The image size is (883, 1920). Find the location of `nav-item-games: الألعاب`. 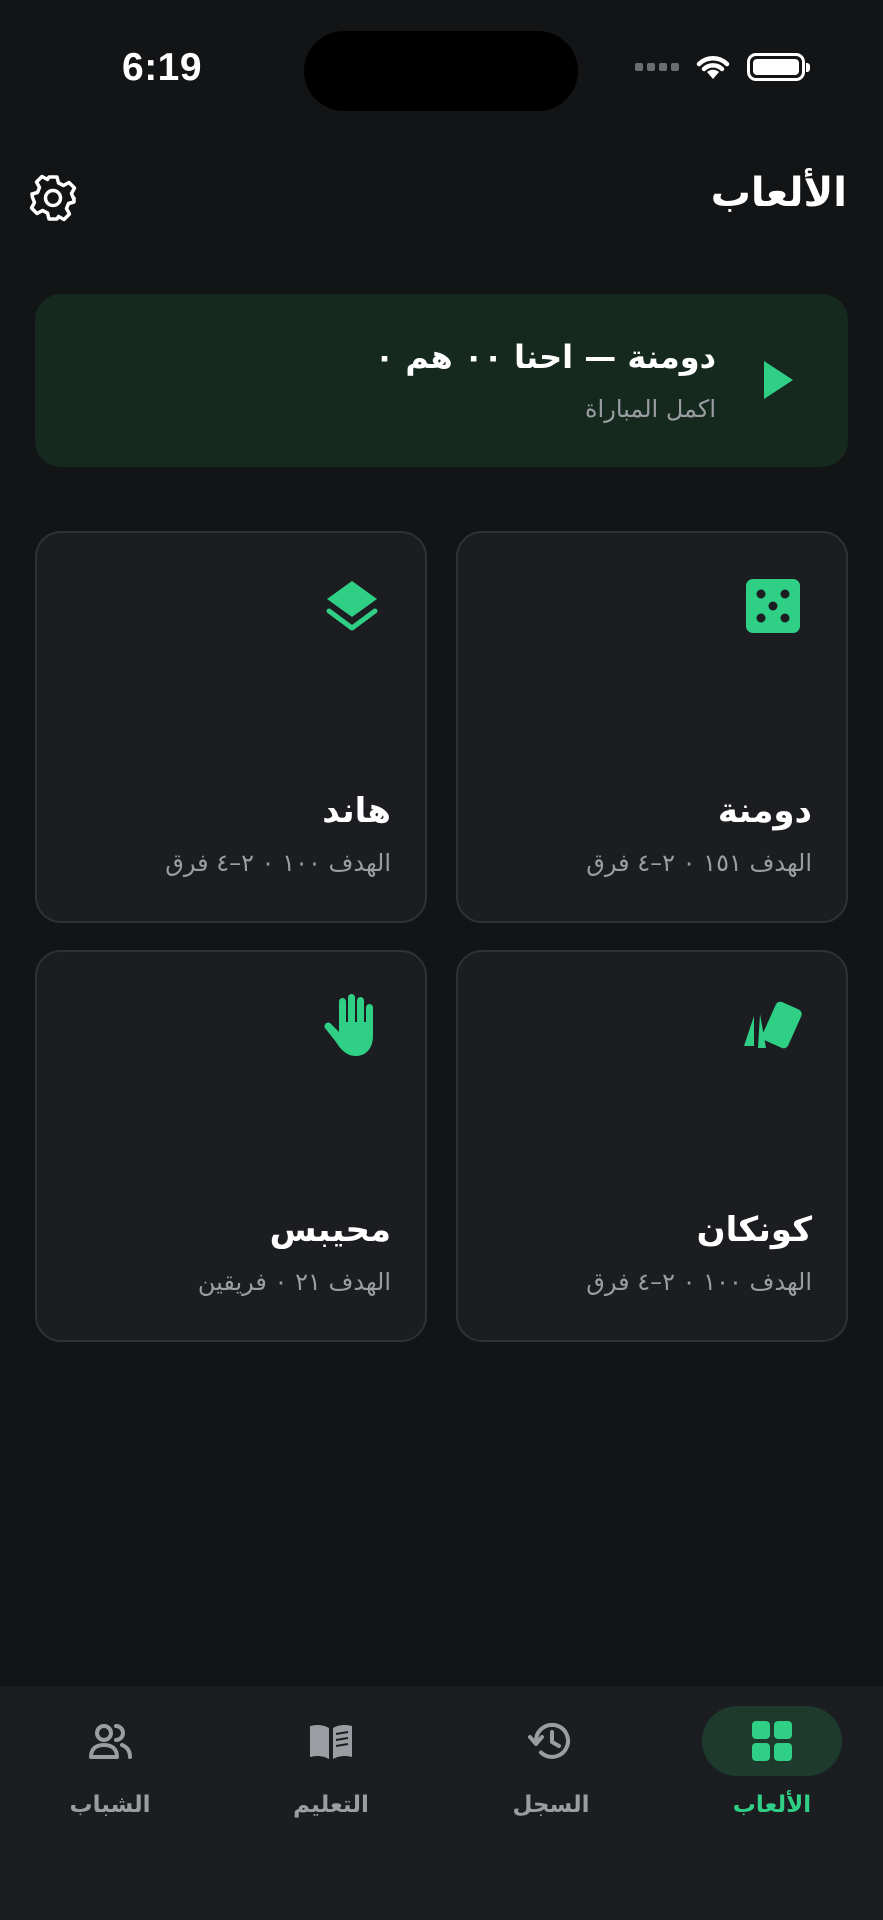

nav-item-games: الألعاب is located at coordinates (772, 1766).